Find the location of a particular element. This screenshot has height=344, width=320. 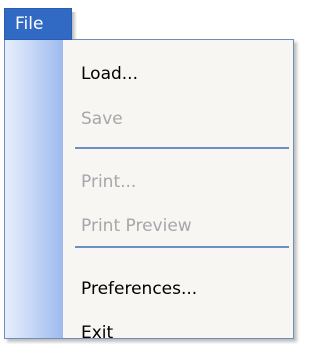

file-menu-header: File is located at coordinates (38, 24).